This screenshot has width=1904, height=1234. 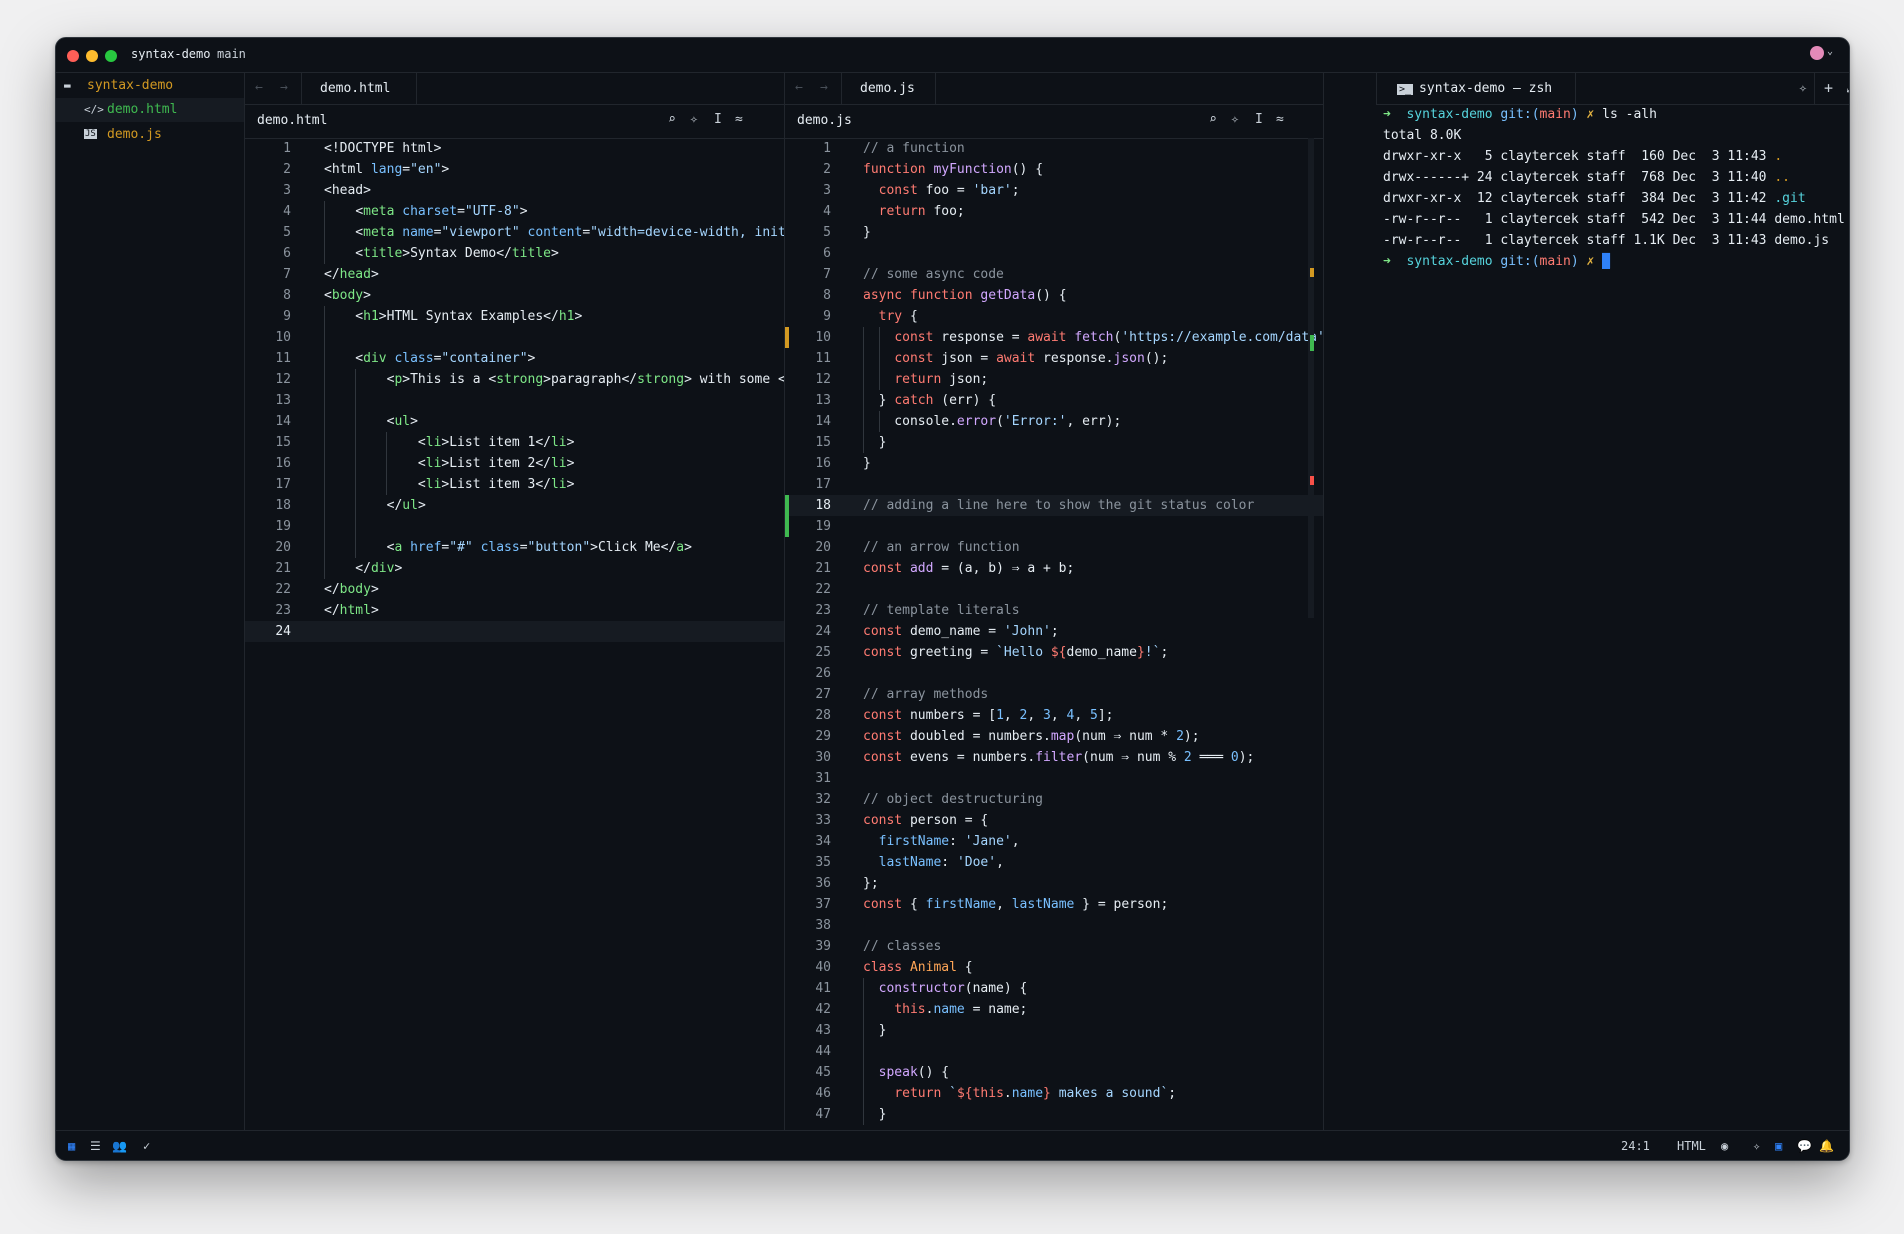 What do you see at coordinates (1496, 261) in the screenshot?
I see `terminal-line: ➜ syntax-demo git:(main) ✗ █` at bounding box center [1496, 261].